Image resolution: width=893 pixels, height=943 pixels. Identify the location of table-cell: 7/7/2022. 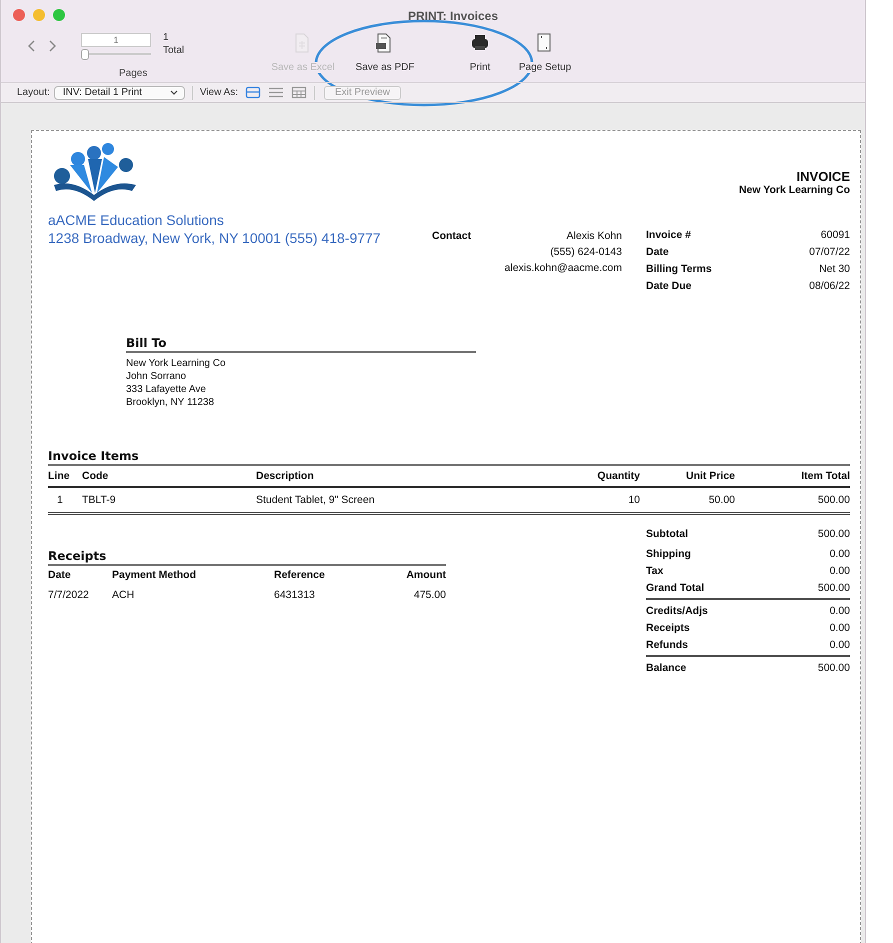
(68, 595).